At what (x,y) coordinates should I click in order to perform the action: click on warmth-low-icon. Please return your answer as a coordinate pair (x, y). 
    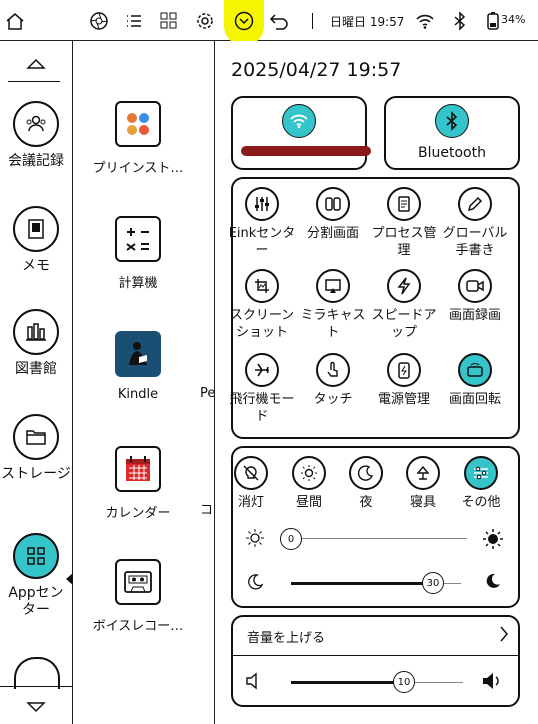
    Looking at the image, I should click on (255, 584).